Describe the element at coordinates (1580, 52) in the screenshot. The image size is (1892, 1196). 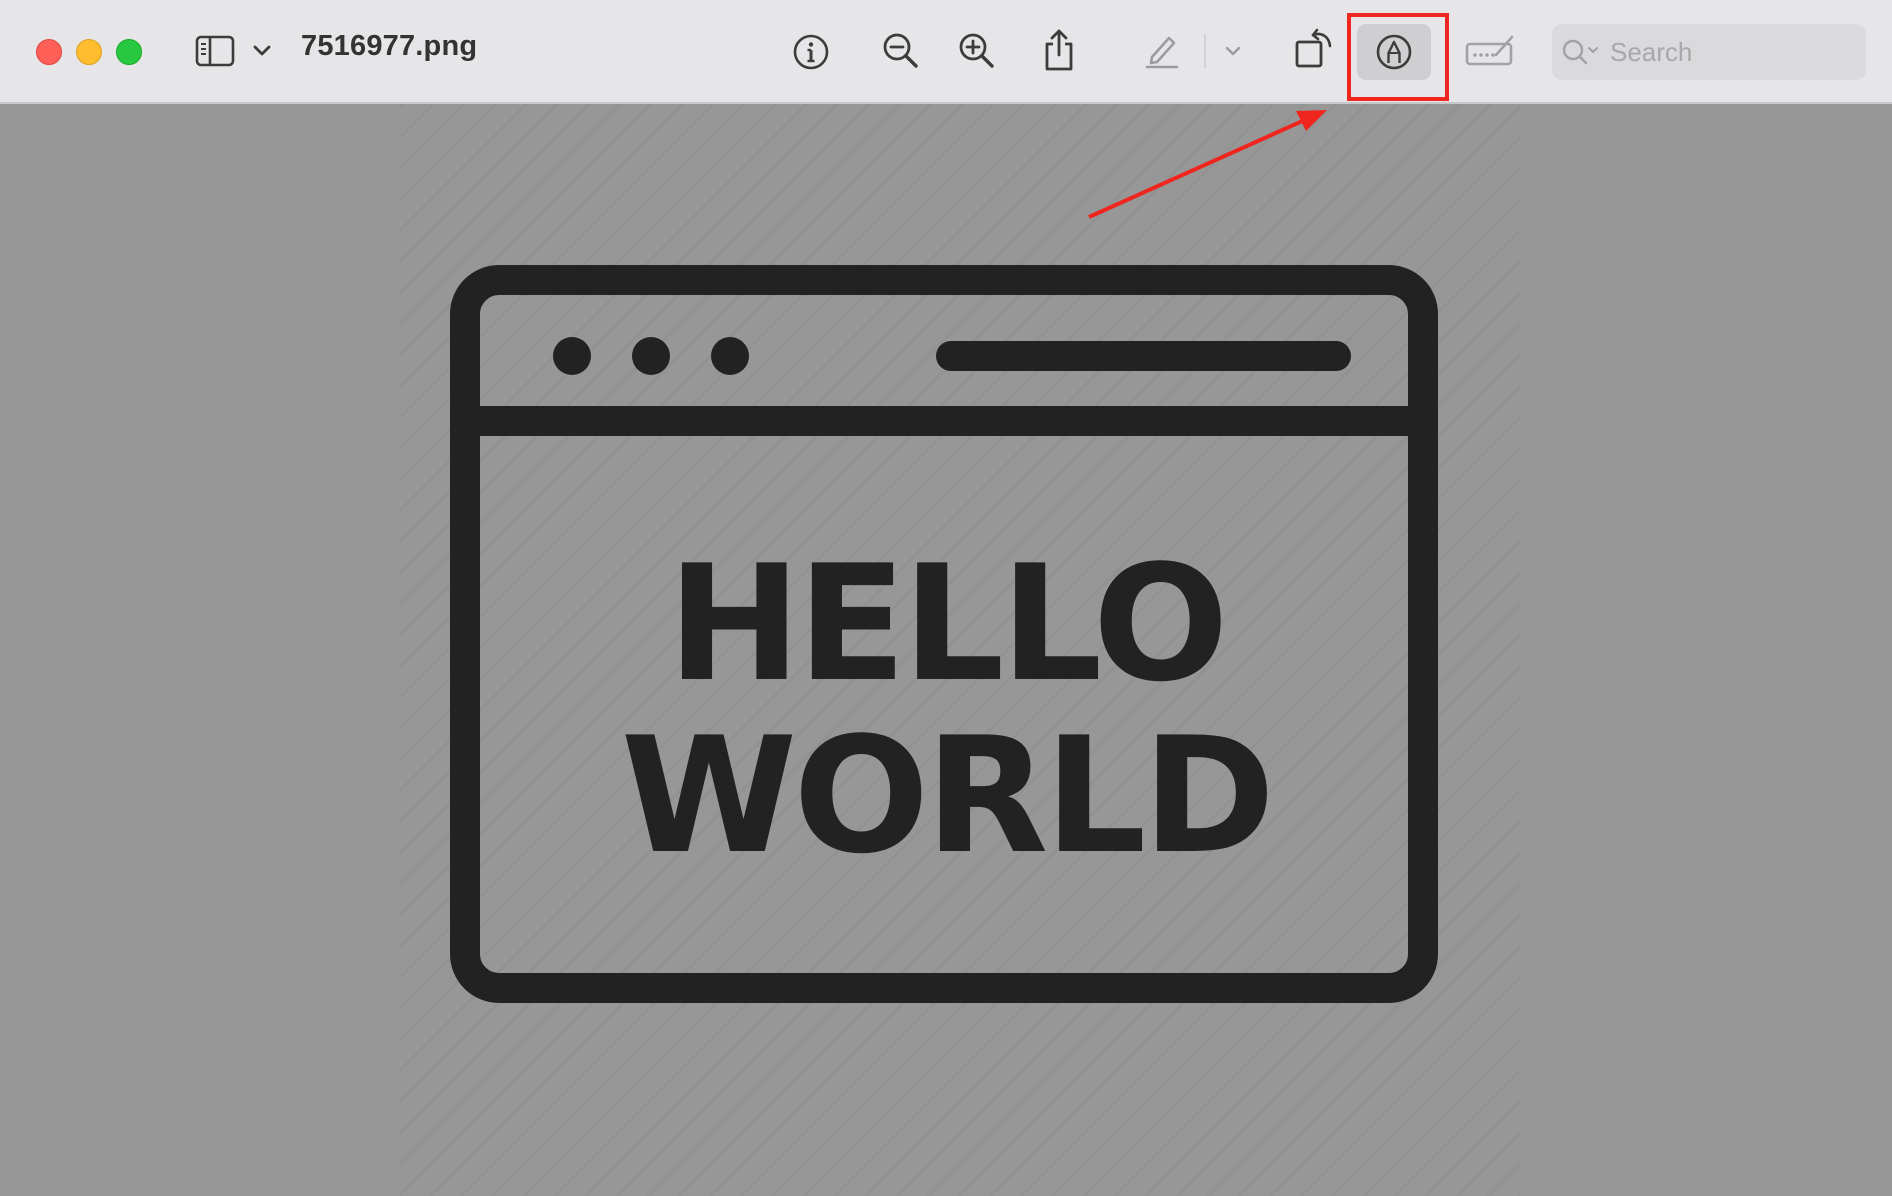
I see `search-icon` at that location.